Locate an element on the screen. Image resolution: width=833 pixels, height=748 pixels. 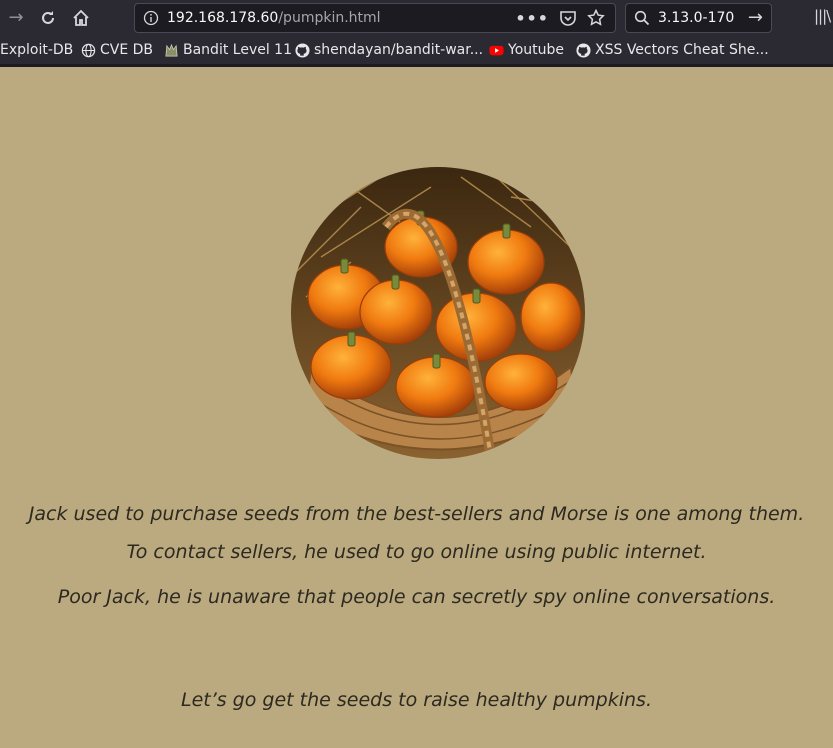
url-host: 192.168.178.60 is located at coordinates (223, 18).